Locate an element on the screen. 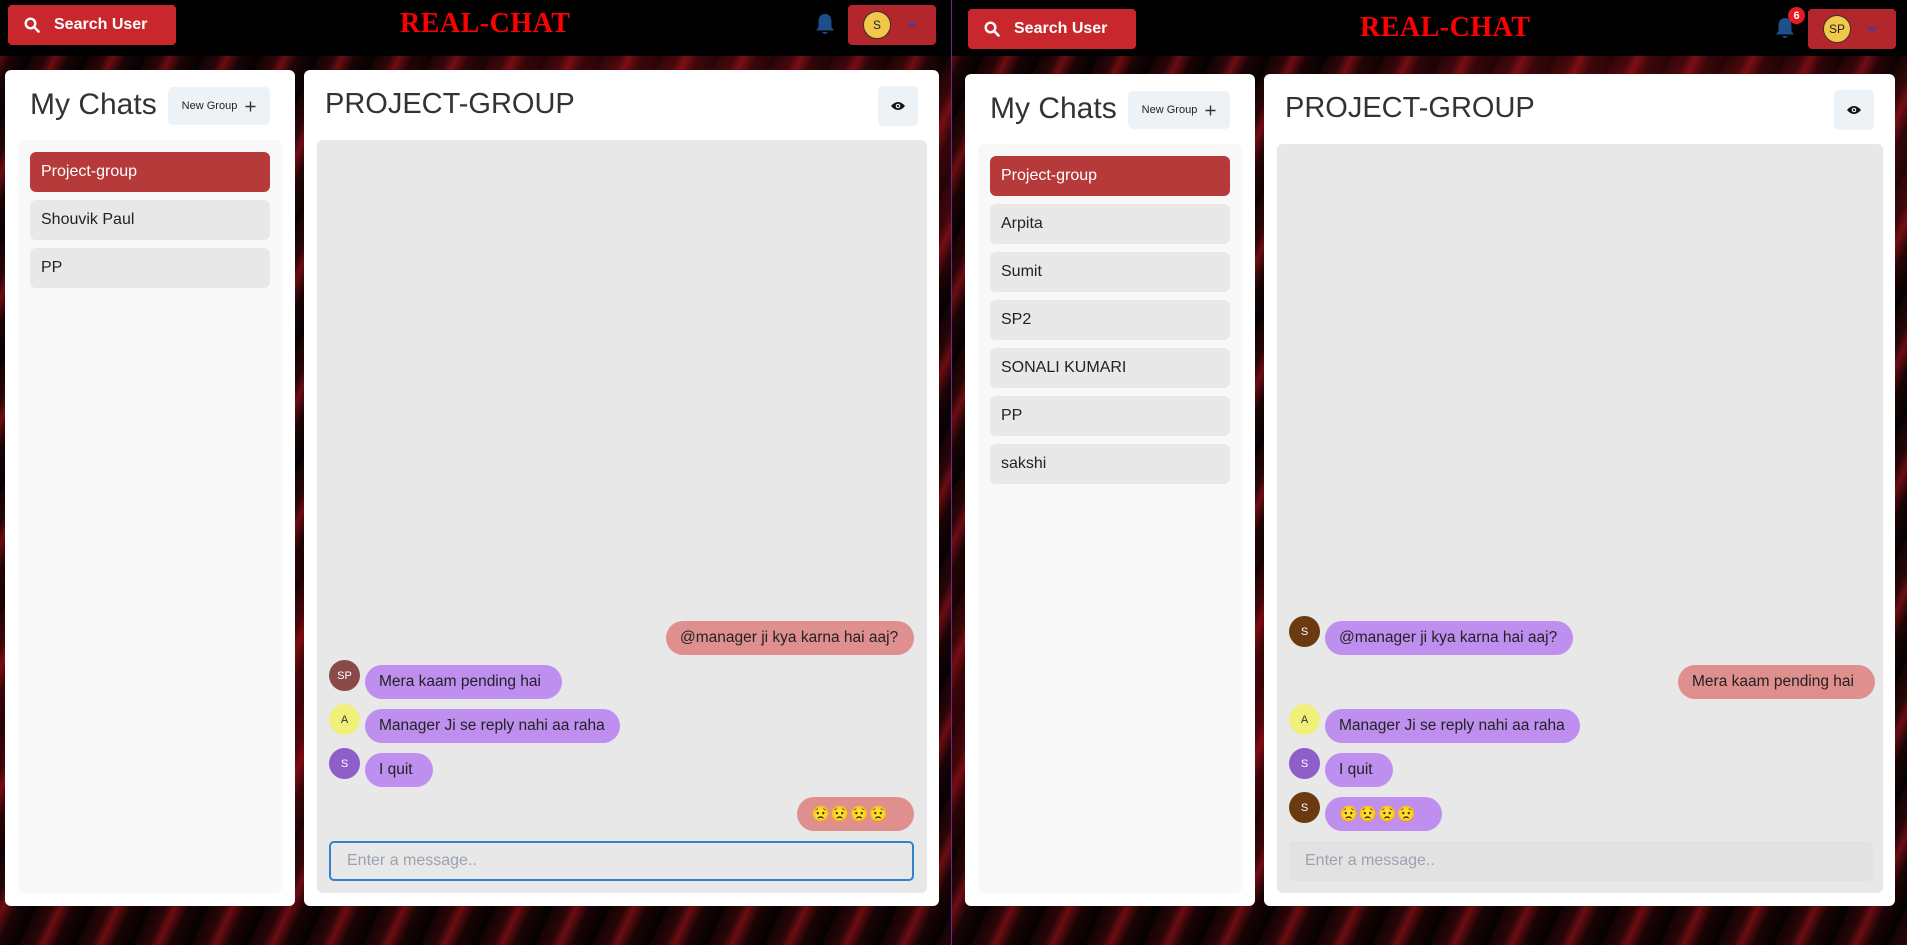 The width and height of the screenshot is (1907, 945). chat-item-sakshi: sakshi is located at coordinates (1110, 464).